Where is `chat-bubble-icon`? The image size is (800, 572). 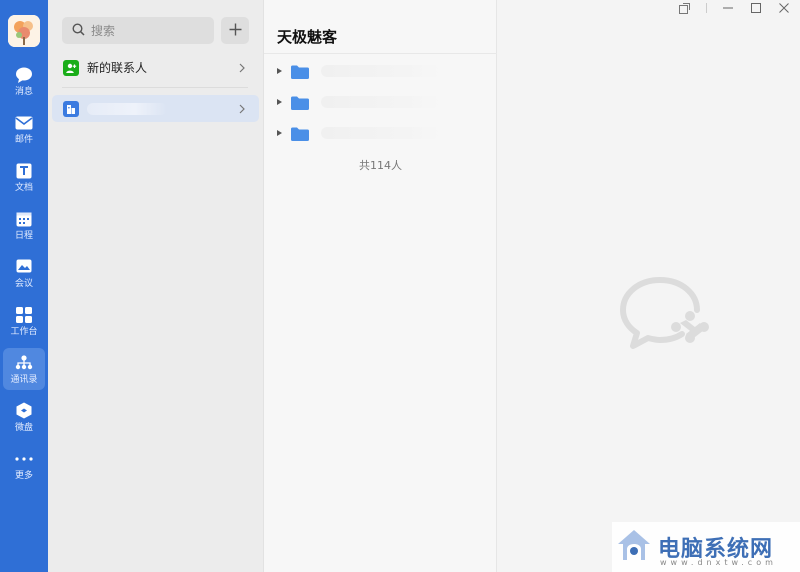 chat-bubble-icon is located at coordinates (24, 75).